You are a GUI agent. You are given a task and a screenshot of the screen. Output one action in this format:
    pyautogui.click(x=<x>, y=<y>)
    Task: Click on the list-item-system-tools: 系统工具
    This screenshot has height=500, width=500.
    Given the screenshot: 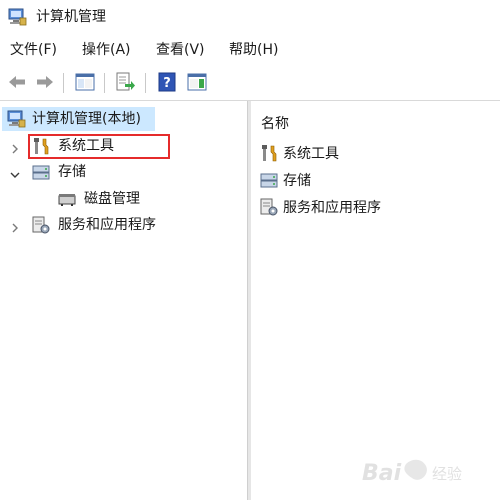 What is the action you would take?
    pyautogui.click(x=374, y=154)
    